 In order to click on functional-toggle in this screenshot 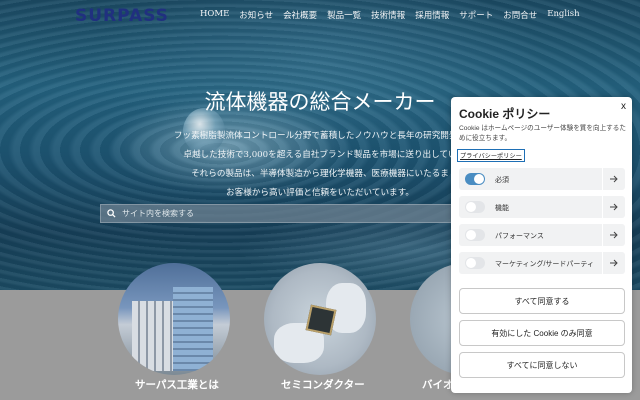, I will do `click(475, 207)`.